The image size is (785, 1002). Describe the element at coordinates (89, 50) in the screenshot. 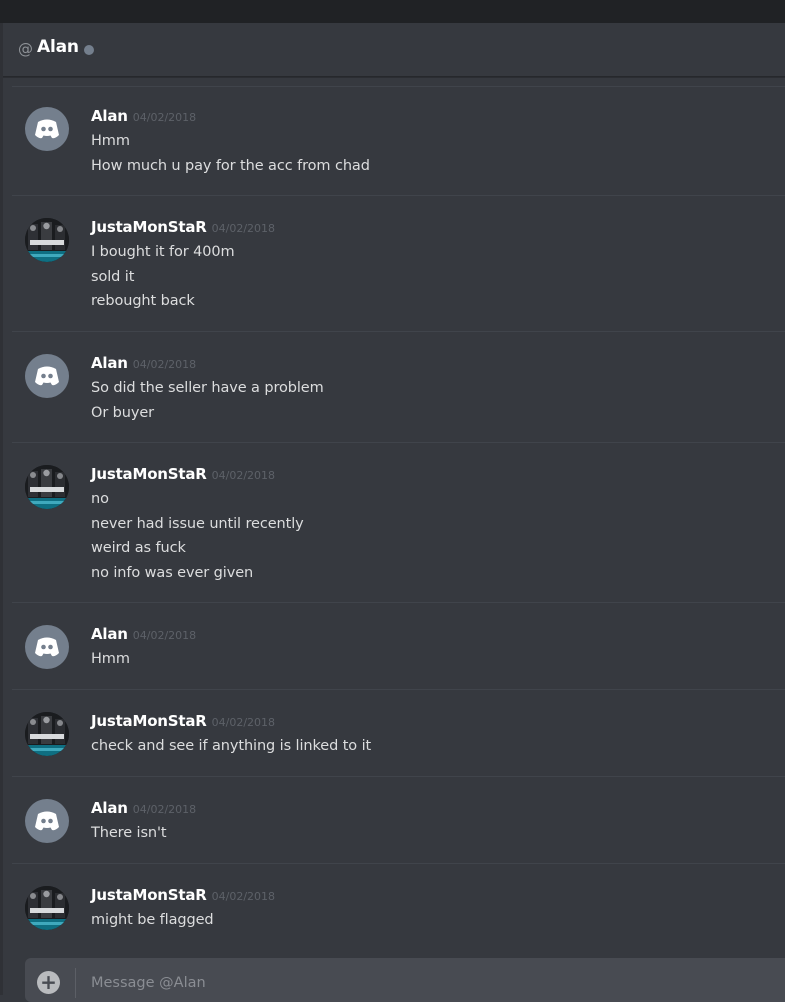

I see `offline-status-icon` at that location.